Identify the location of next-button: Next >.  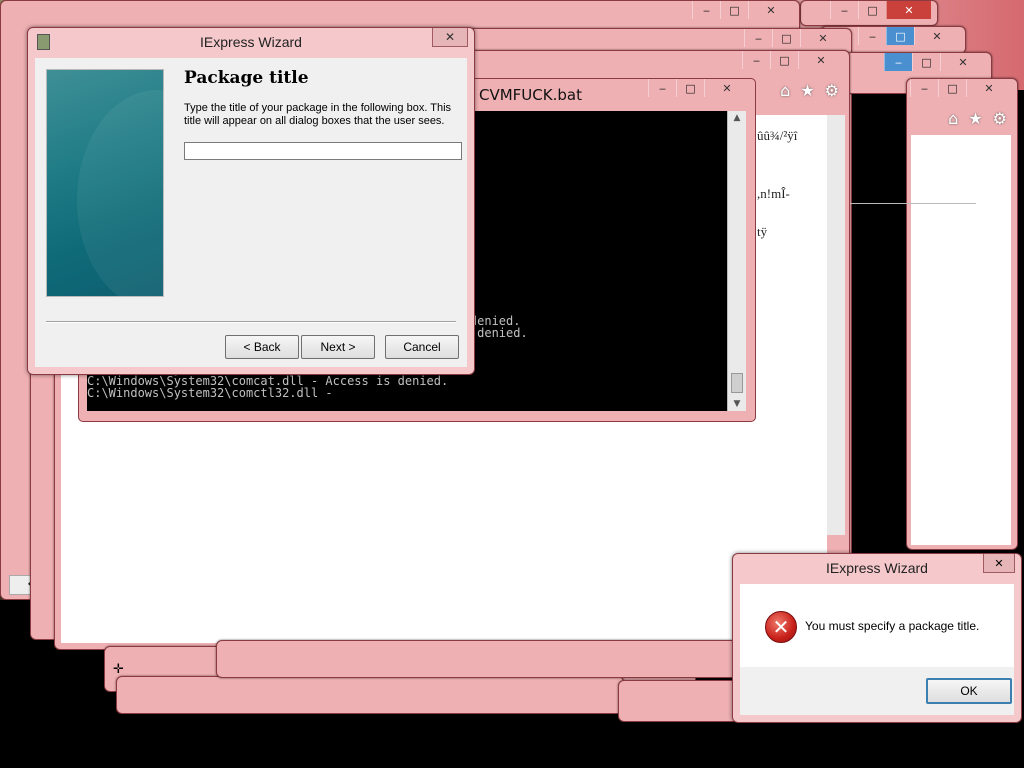
(338, 347).